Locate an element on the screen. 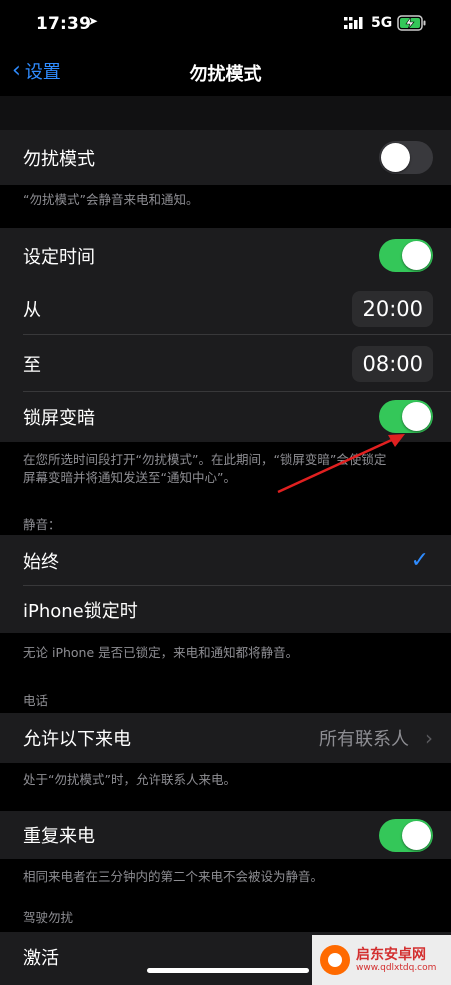  chevron-right-icon: › is located at coordinates (429, 738).